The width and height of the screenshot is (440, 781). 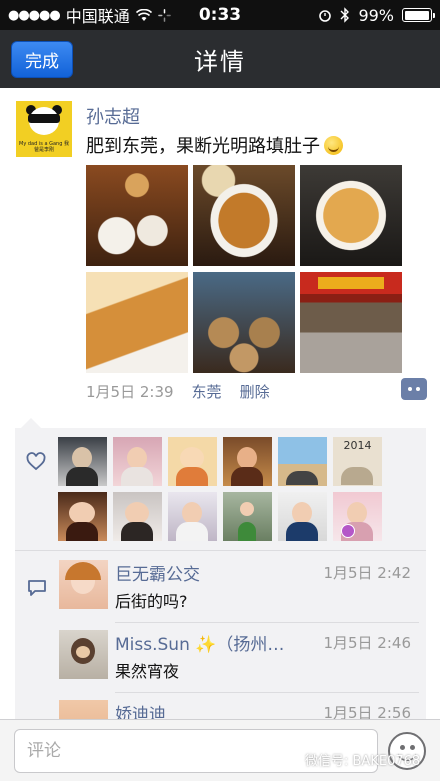 What do you see at coordinates (255, 391) in the screenshot?
I see `delete-link: 删除` at bounding box center [255, 391].